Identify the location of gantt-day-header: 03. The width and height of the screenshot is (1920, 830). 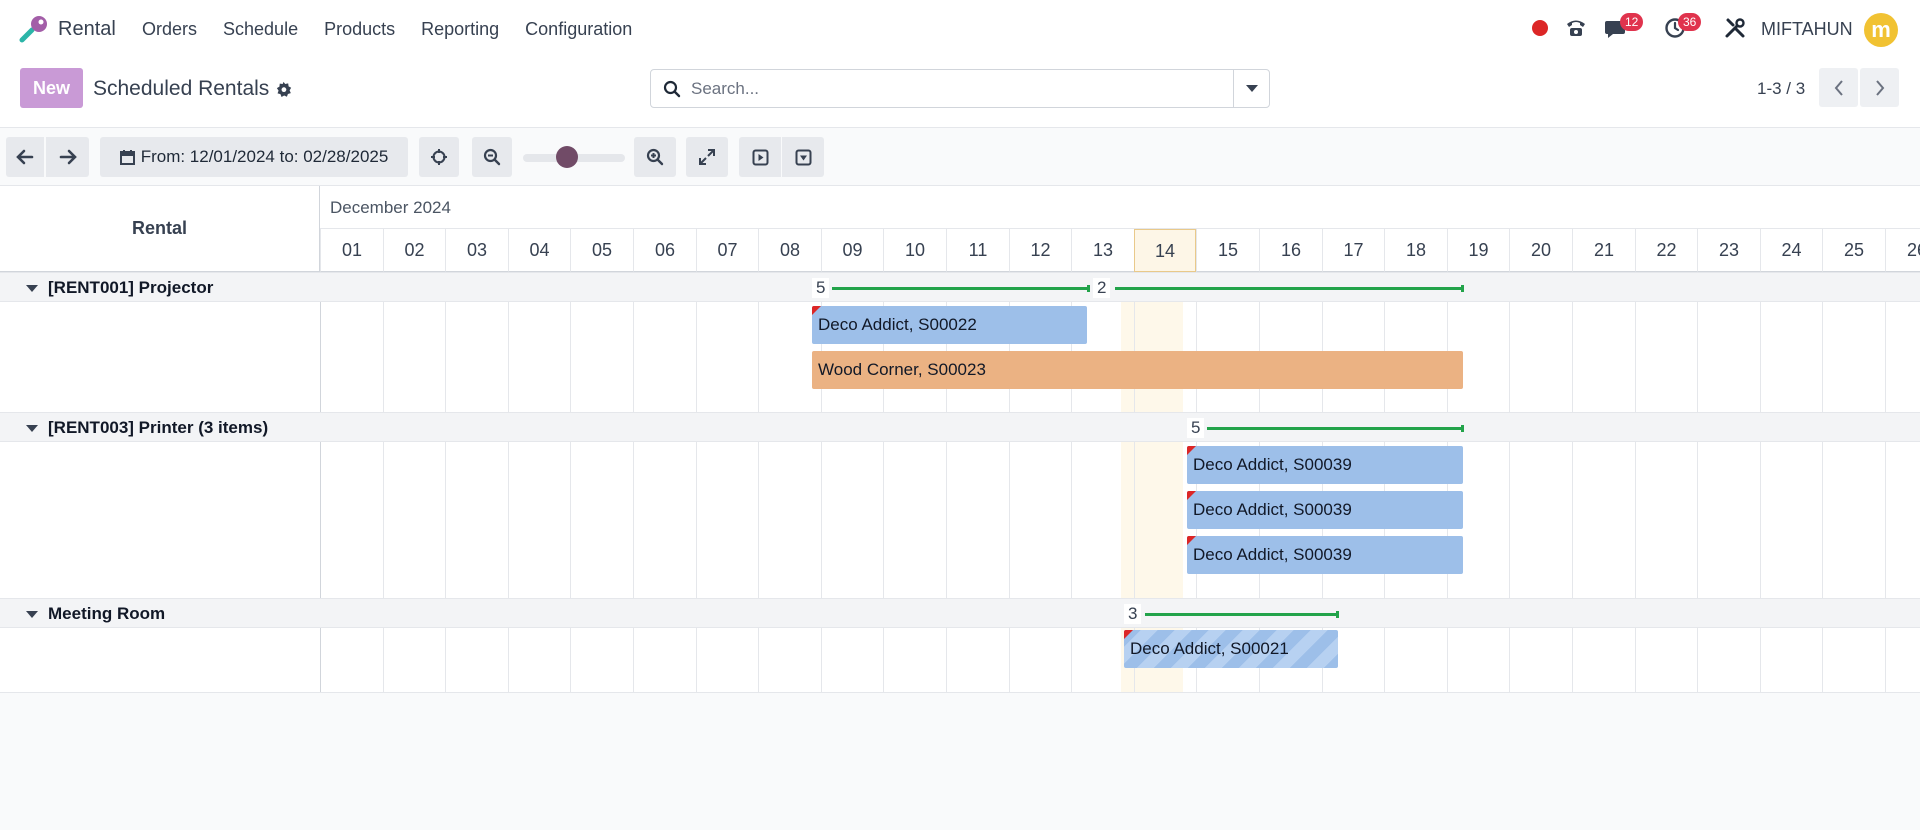
(476, 250).